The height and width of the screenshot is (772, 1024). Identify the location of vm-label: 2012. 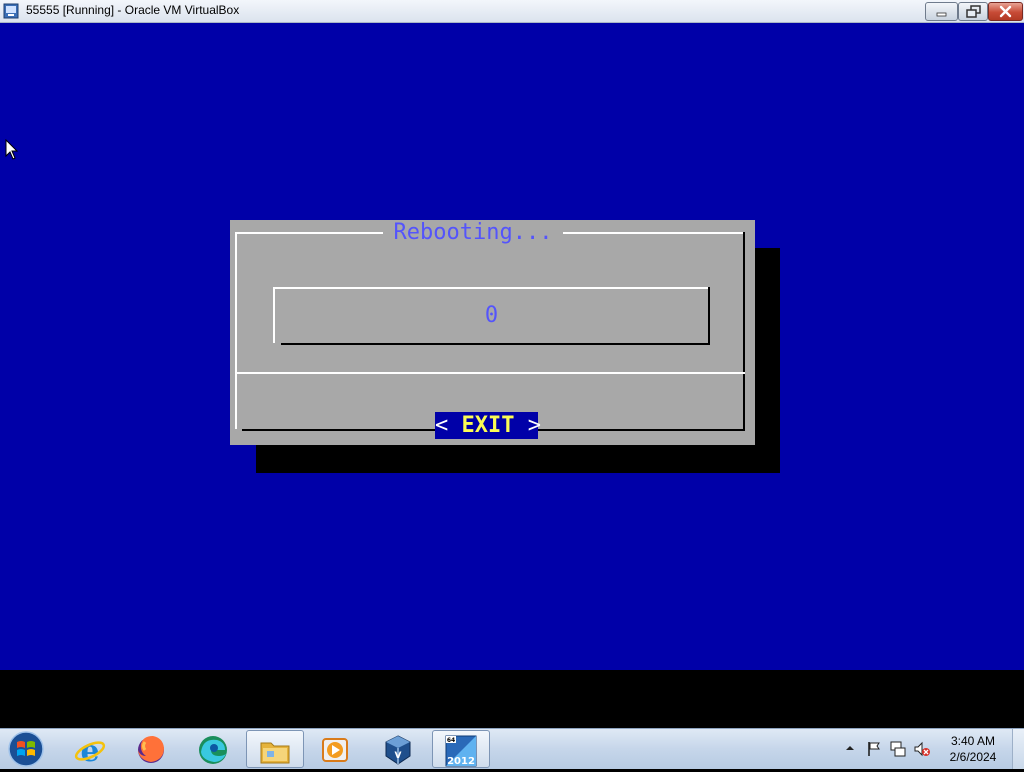
(461, 761).